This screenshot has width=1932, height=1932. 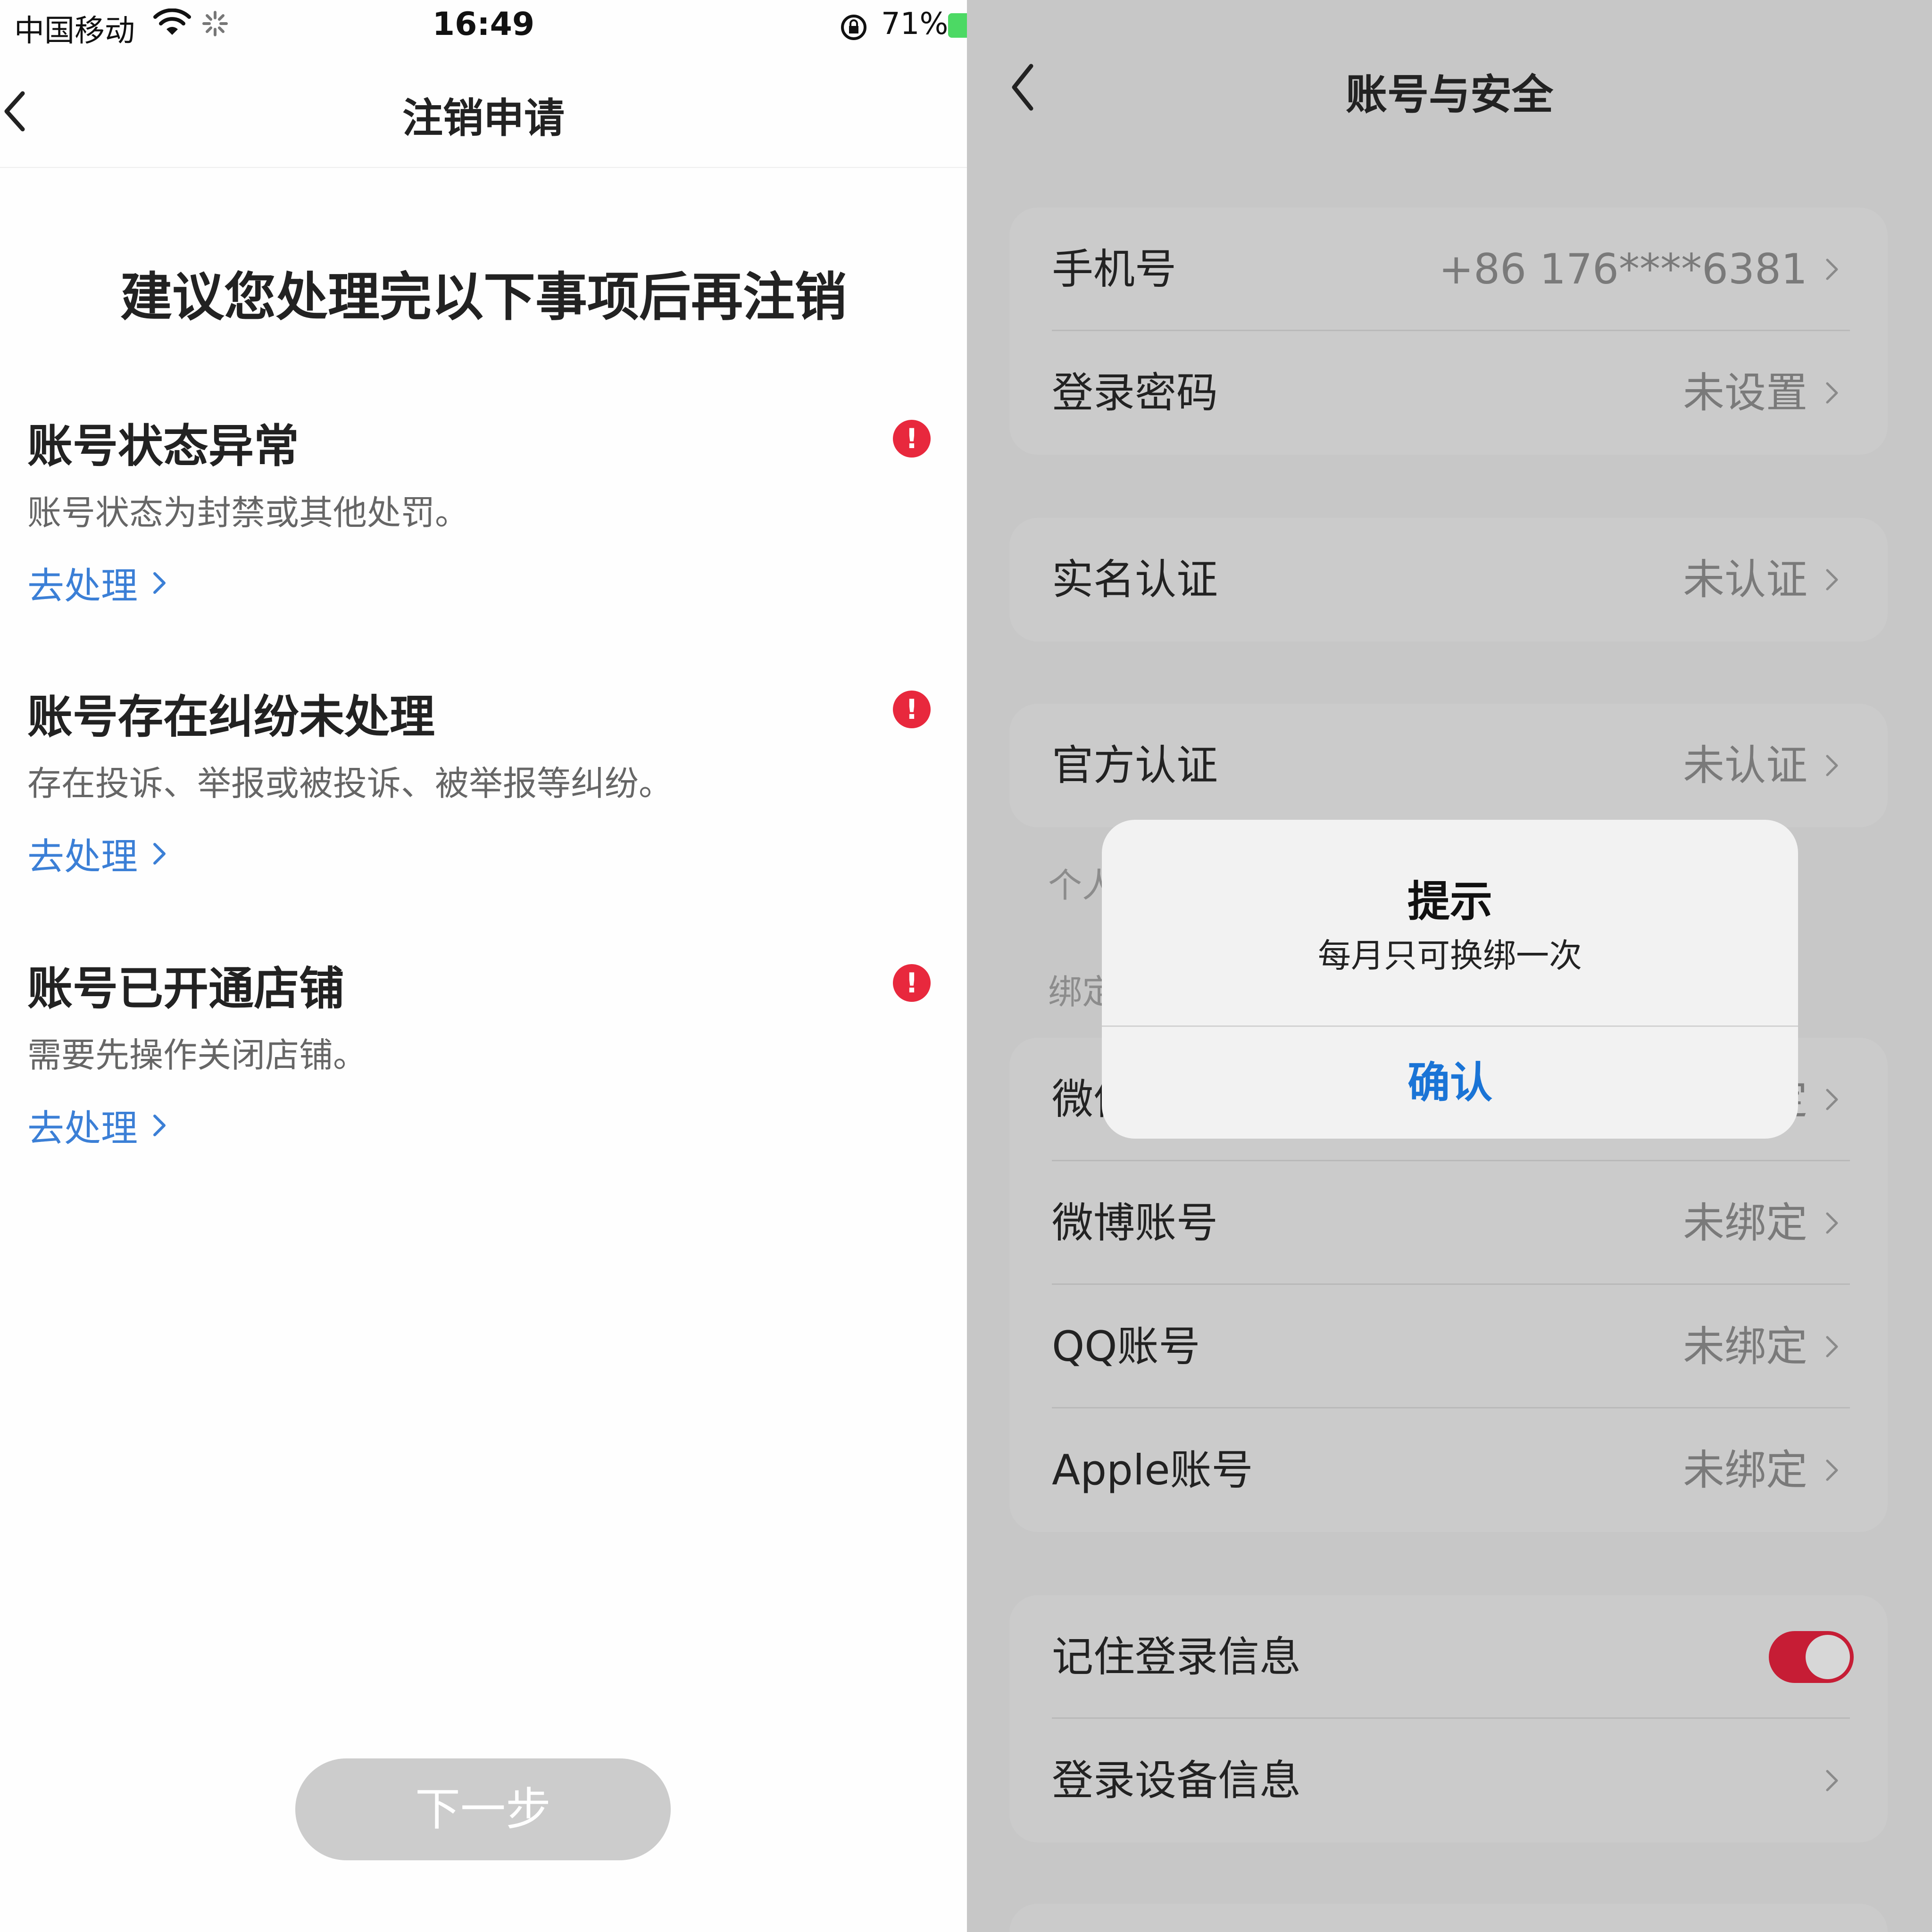 What do you see at coordinates (1135, 579) in the screenshot?
I see `row-label: 实名认证` at bounding box center [1135, 579].